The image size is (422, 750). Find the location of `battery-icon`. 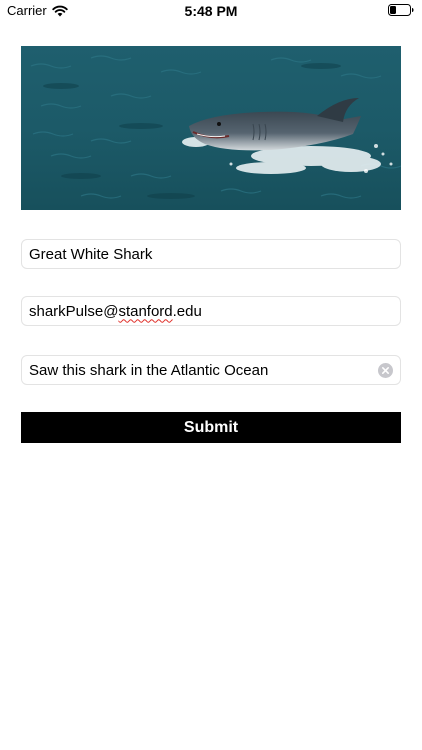

battery-icon is located at coordinates (401, 10).